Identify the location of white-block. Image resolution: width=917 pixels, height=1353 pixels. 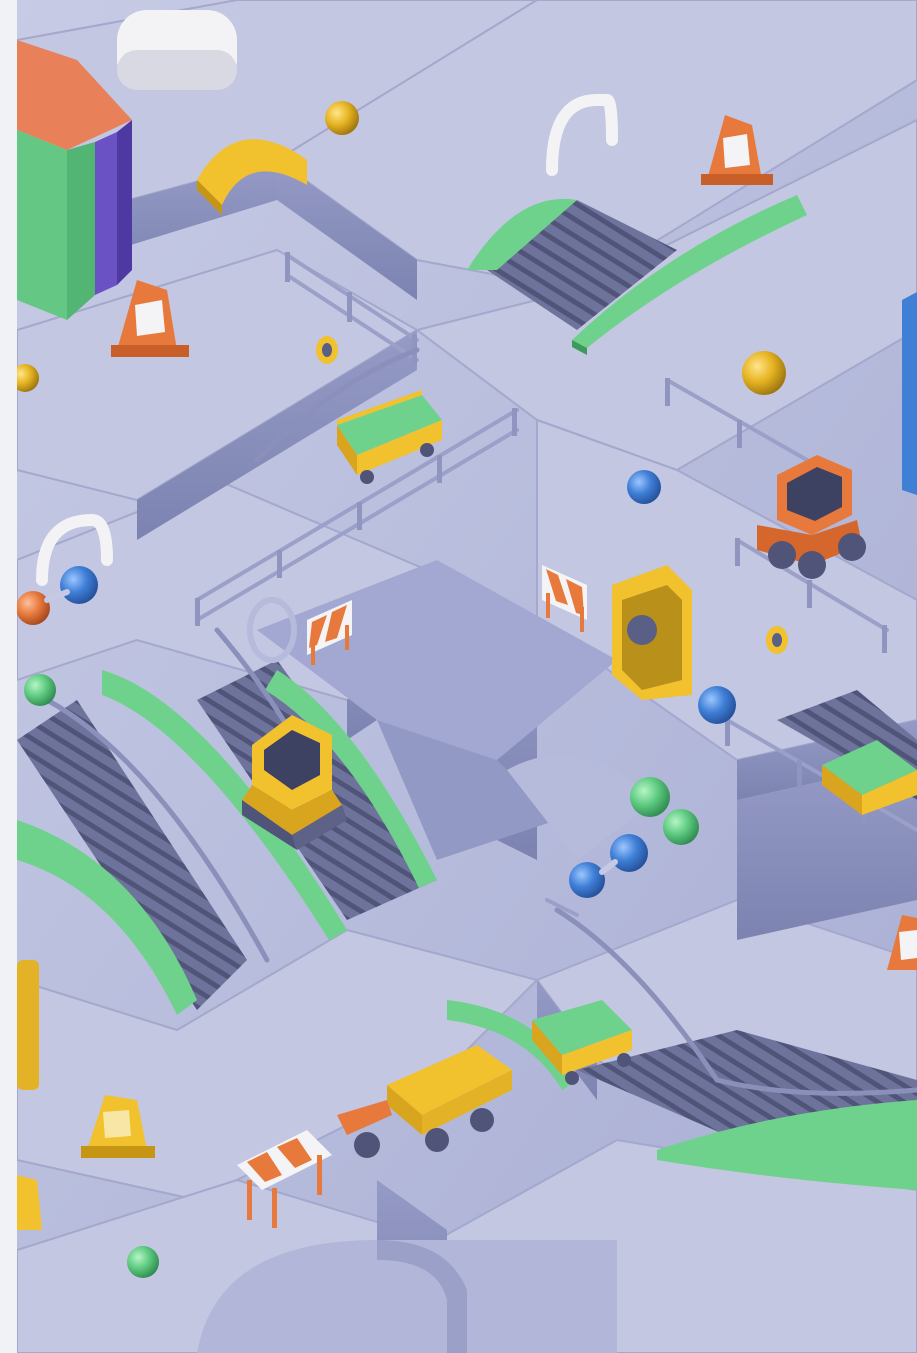
(177, 50).